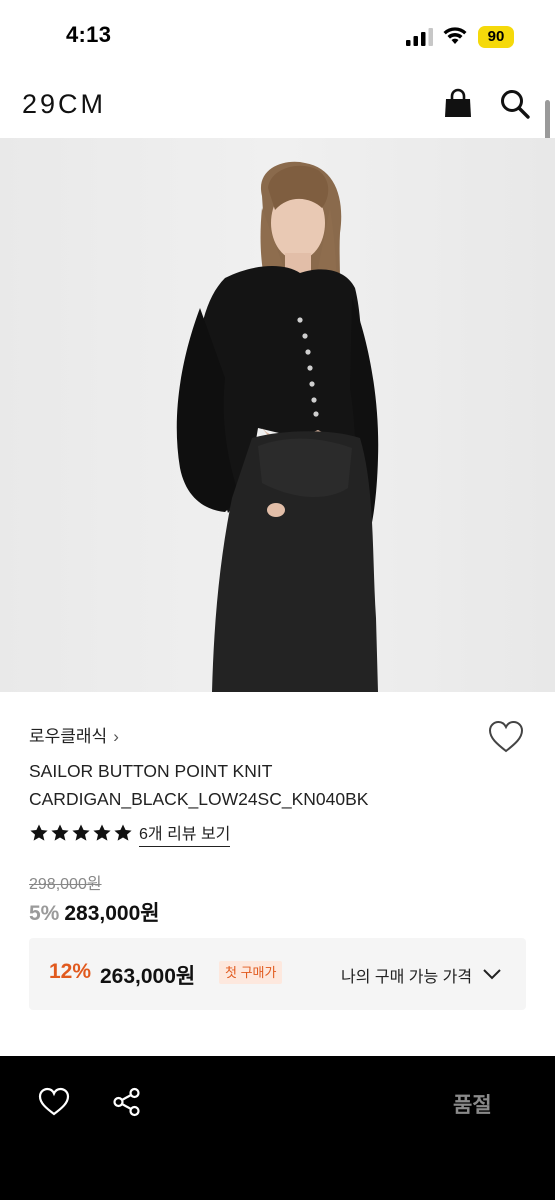 The image size is (555, 1200). I want to click on share-icon, so click(127, 1102).